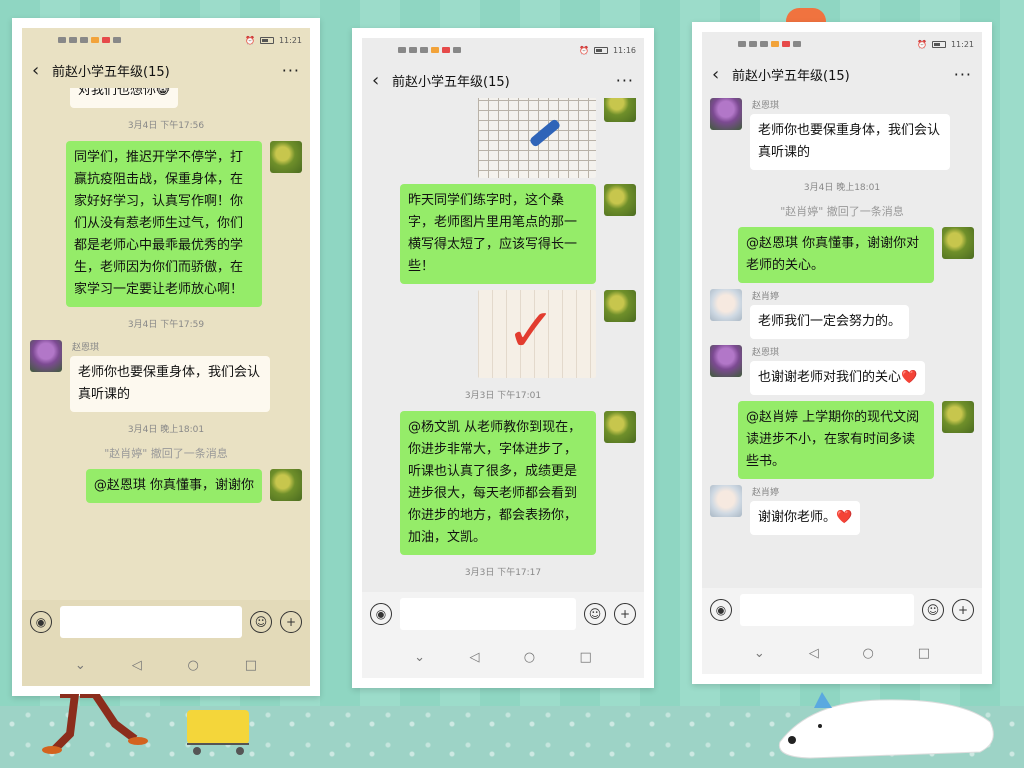 The image size is (1024, 768). What do you see at coordinates (838, 378) in the screenshot?
I see `message-bubble: 也谢谢老师对我们的关心❤️` at bounding box center [838, 378].